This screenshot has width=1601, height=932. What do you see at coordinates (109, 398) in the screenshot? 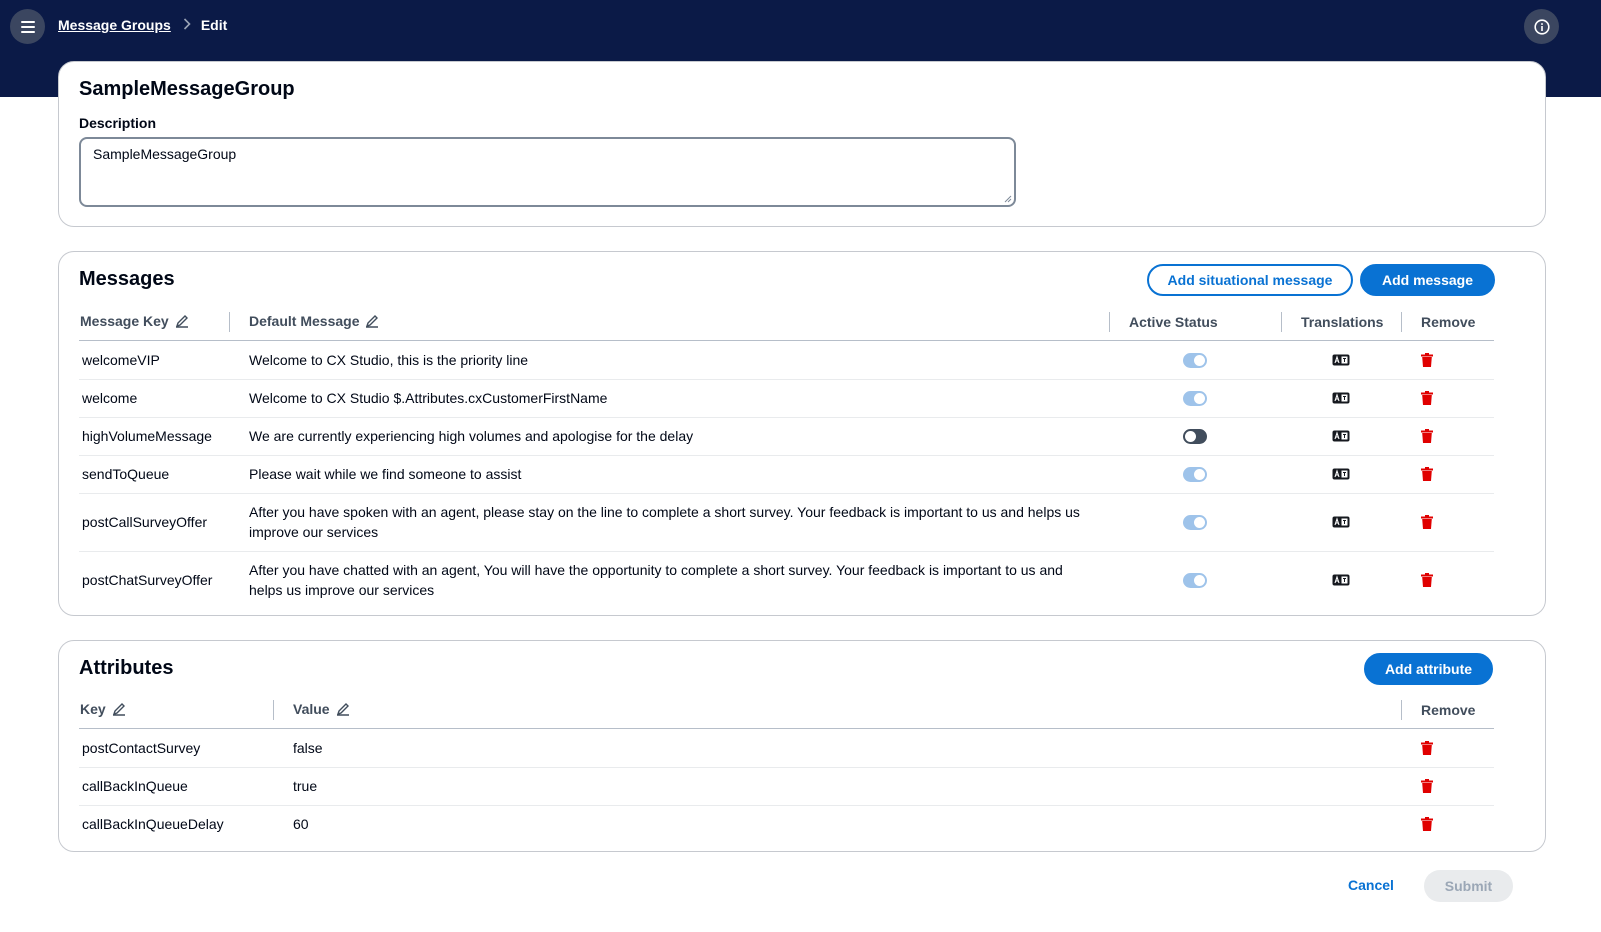
I see `message-key-cell: welcome` at bounding box center [109, 398].